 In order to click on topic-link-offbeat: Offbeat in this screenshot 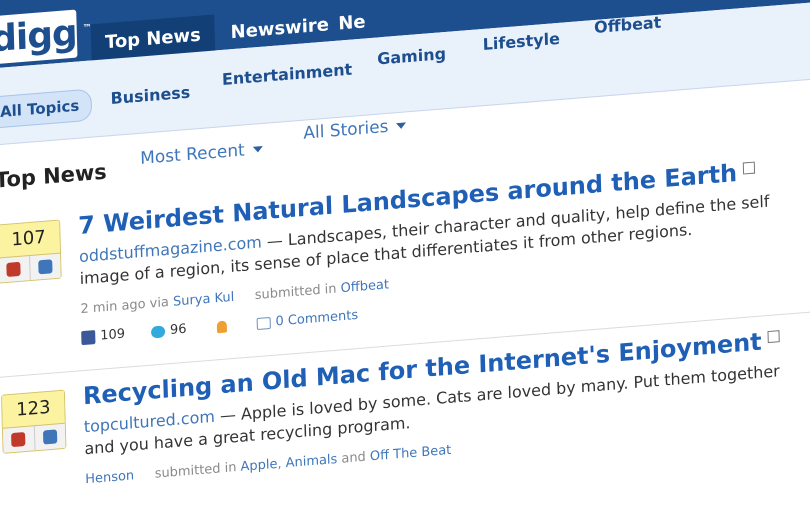, I will do `click(364, 286)`.